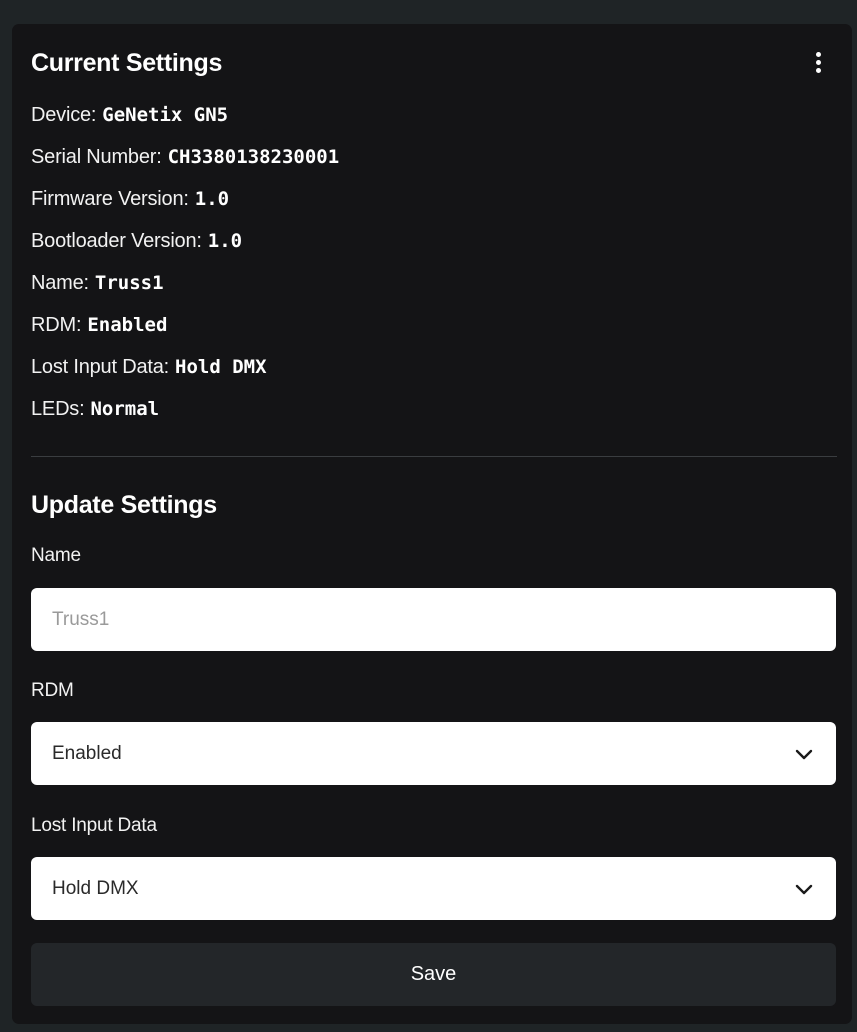 The image size is (857, 1032). I want to click on section-divider, so click(434, 456).